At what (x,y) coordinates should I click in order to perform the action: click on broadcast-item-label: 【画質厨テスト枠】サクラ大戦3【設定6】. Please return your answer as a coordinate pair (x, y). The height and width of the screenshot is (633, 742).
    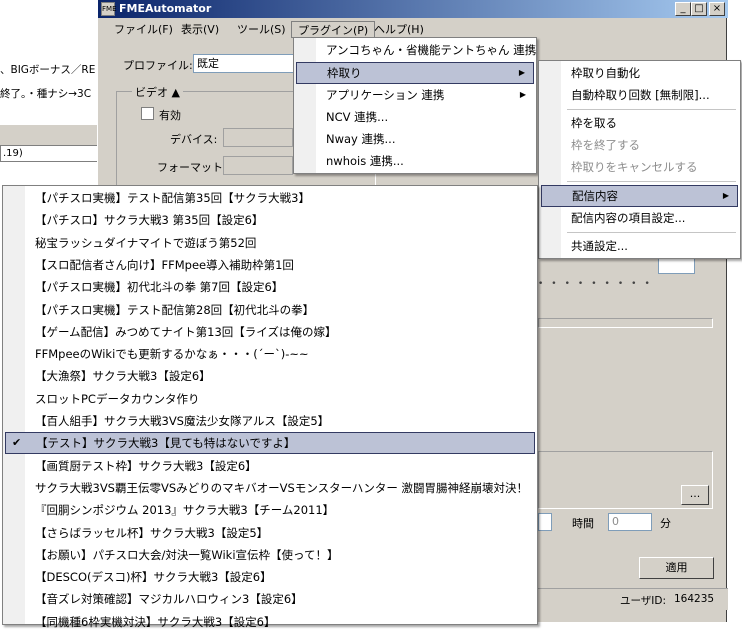
    Looking at the image, I should click on (146, 465).